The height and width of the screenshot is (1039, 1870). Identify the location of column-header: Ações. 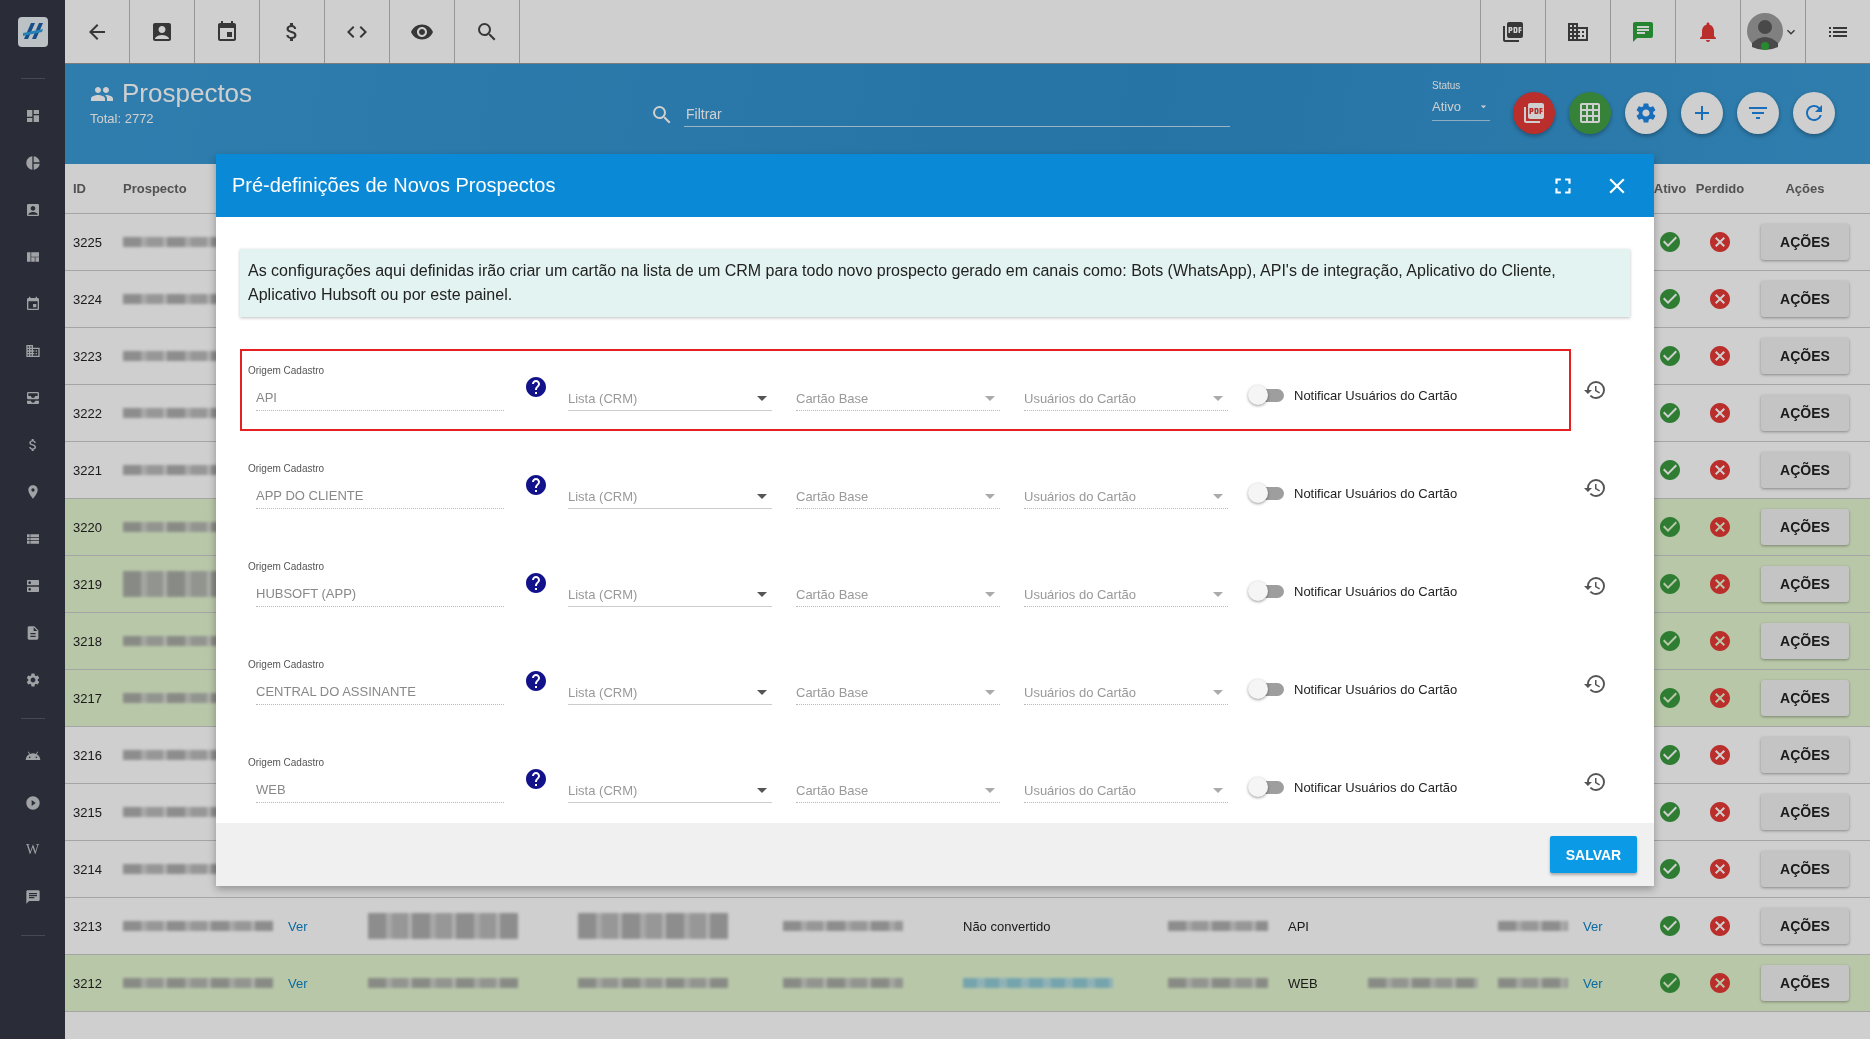
(1805, 188).